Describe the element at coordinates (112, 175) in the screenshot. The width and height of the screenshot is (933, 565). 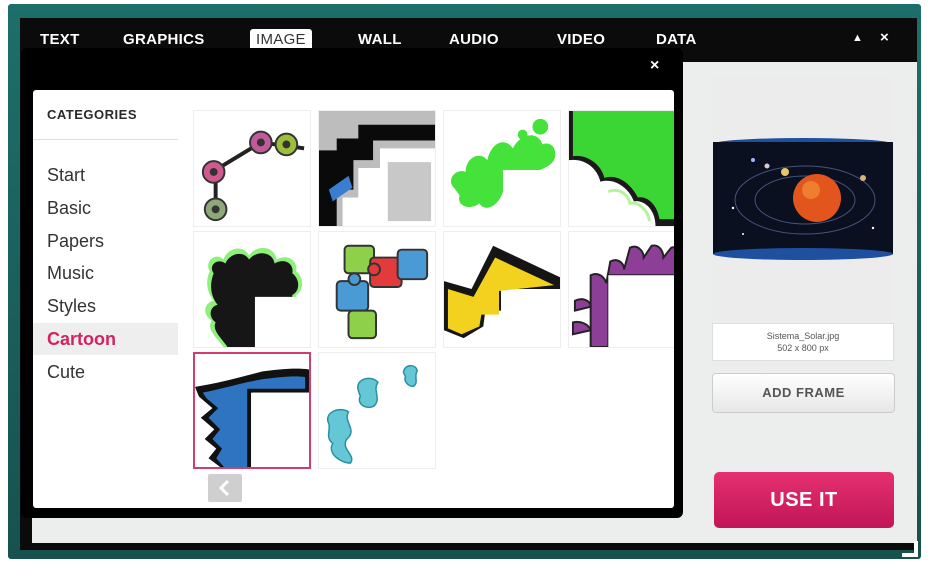
I see `category-start: Start` at that location.